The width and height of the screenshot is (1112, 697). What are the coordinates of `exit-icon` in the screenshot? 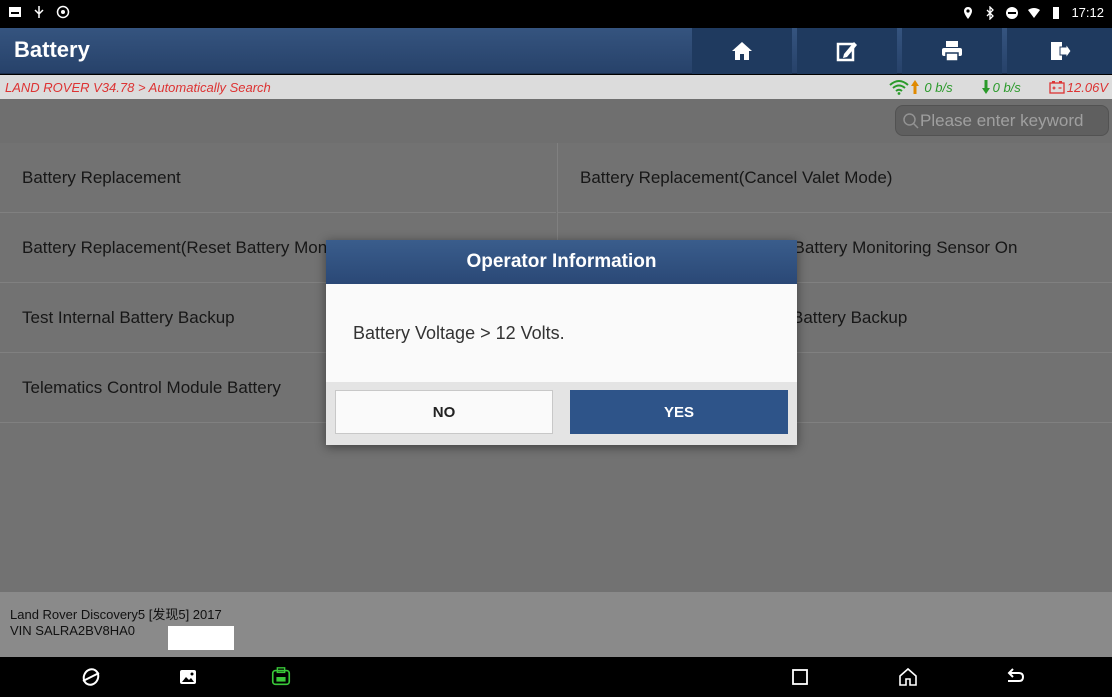 It's located at (1061, 51).